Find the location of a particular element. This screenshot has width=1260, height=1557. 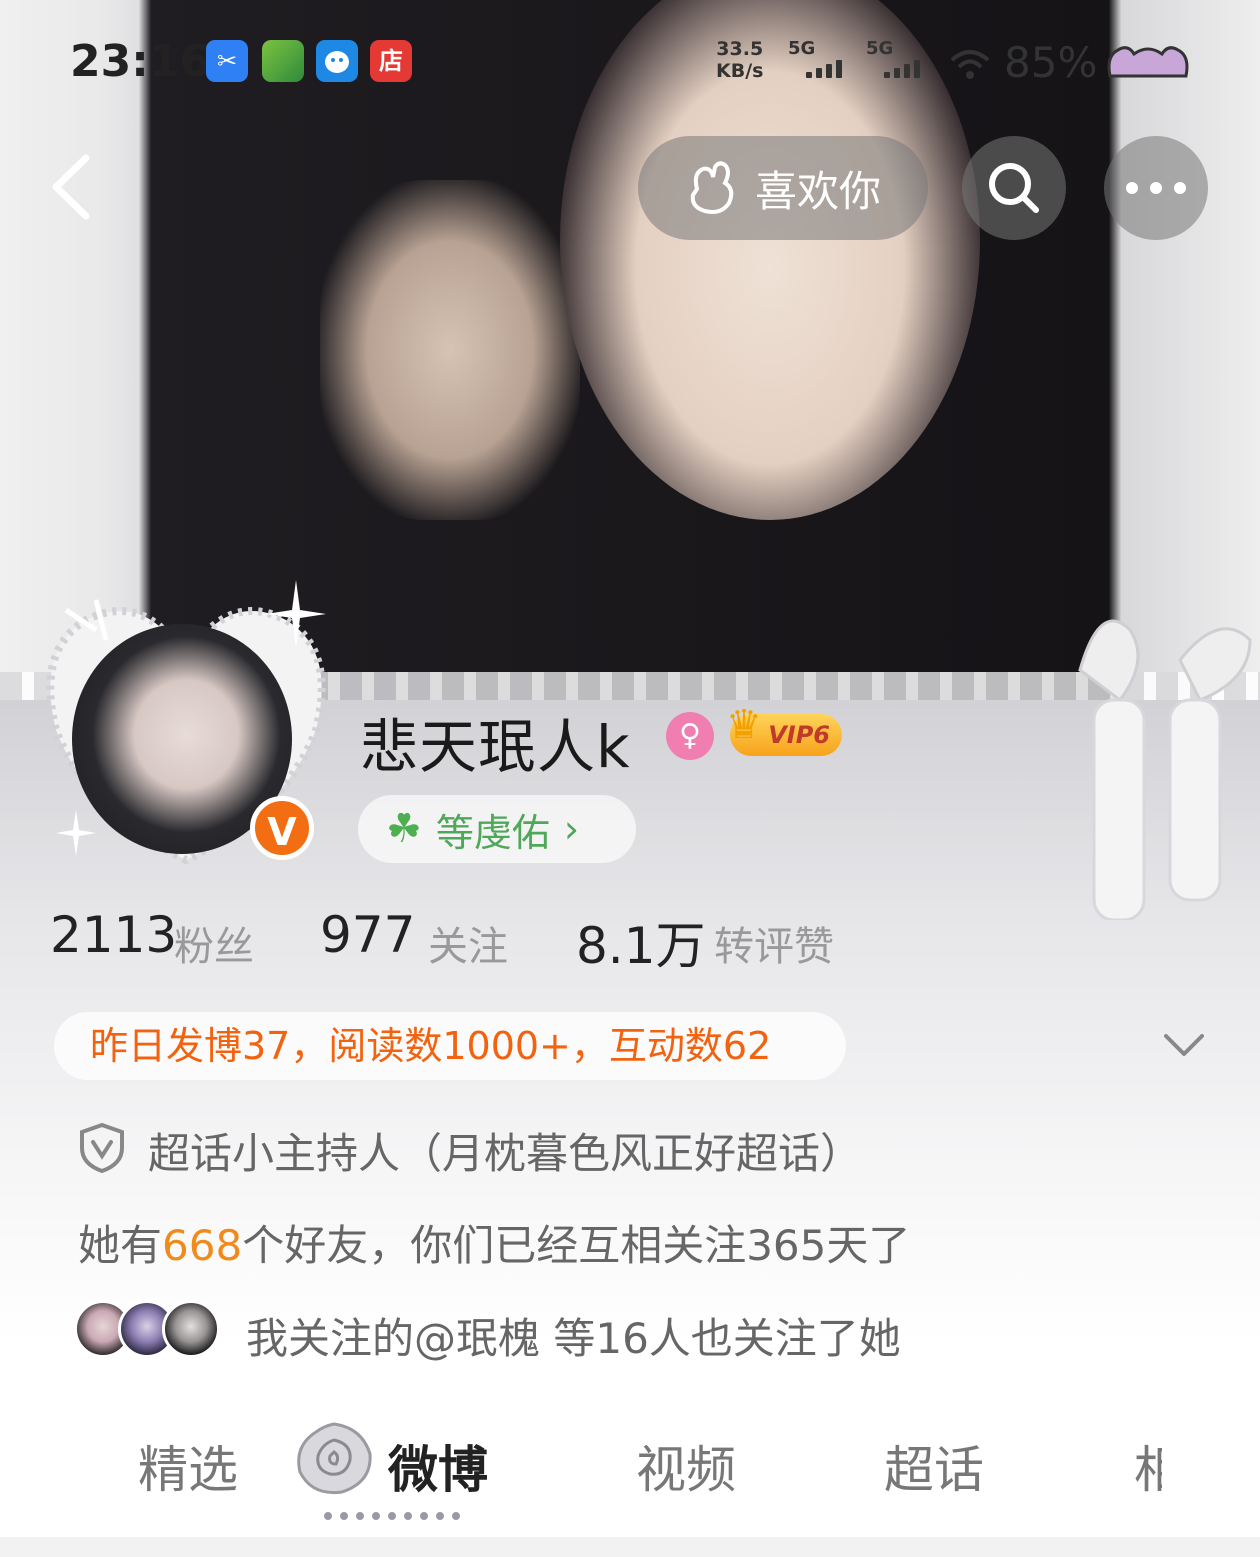

search-button is located at coordinates (1014, 188).